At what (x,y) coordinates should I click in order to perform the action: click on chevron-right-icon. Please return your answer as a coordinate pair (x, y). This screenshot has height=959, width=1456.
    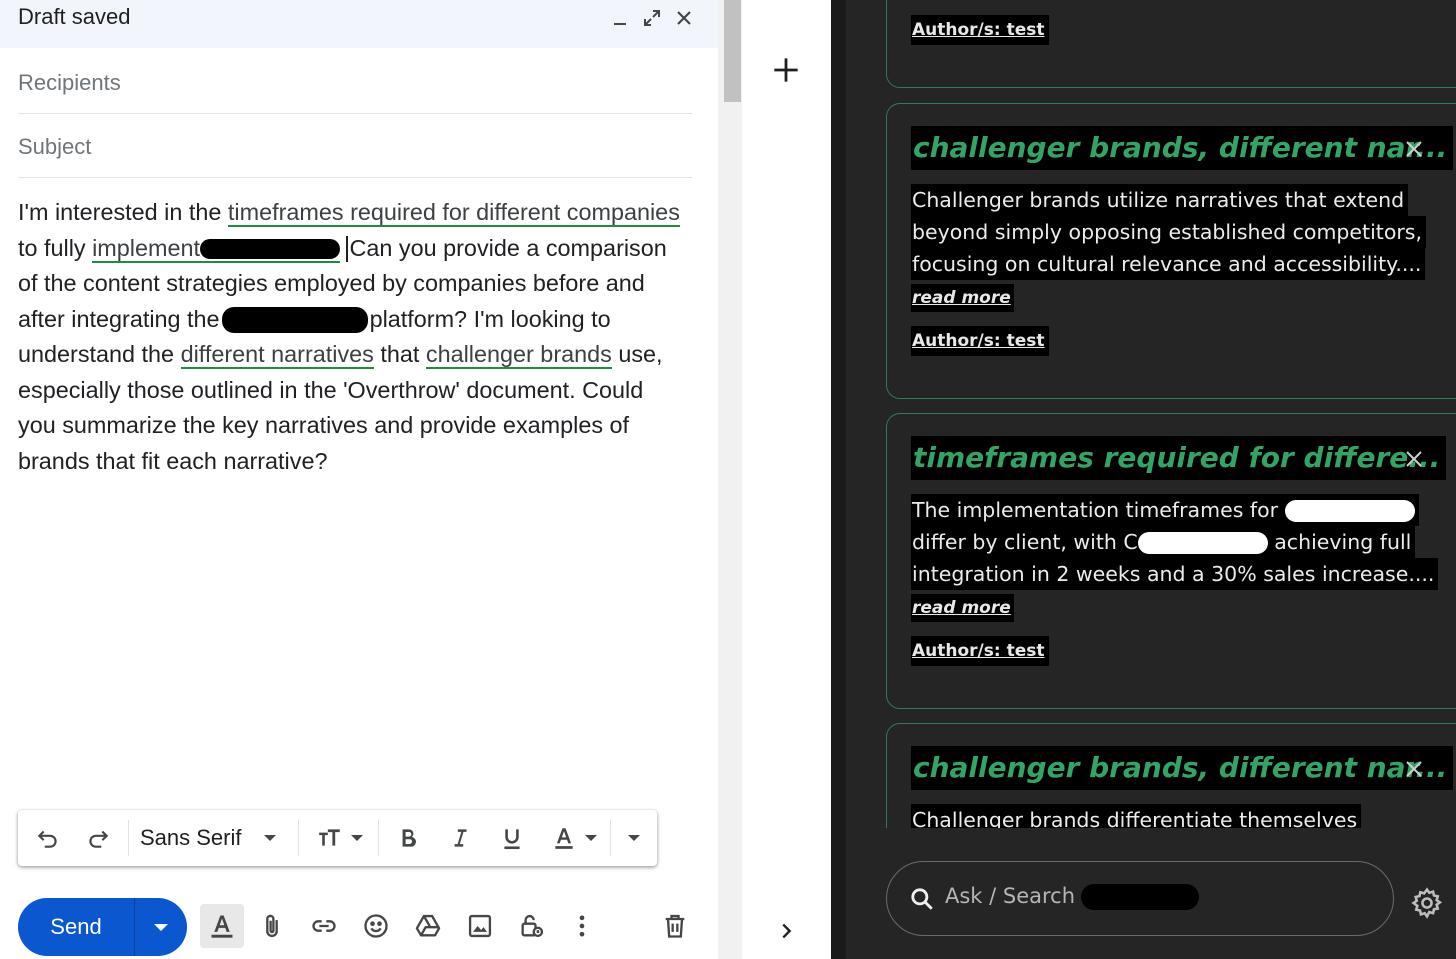
    Looking at the image, I should click on (786, 931).